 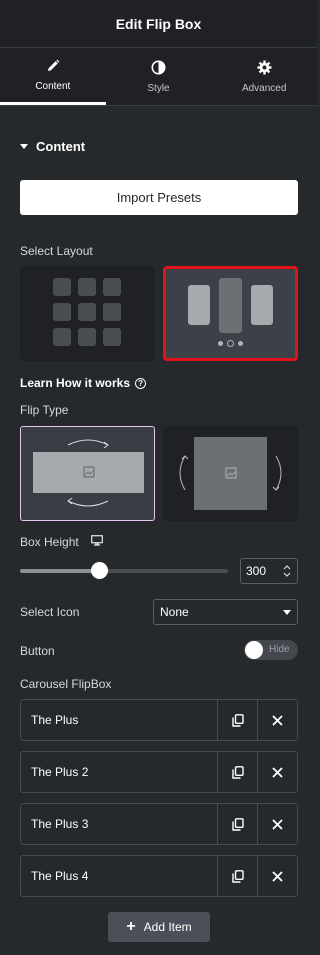 What do you see at coordinates (264, 88) in the screenshot?
I see `tab-advanced-label: Advanced` at bounding box center [264, 88].